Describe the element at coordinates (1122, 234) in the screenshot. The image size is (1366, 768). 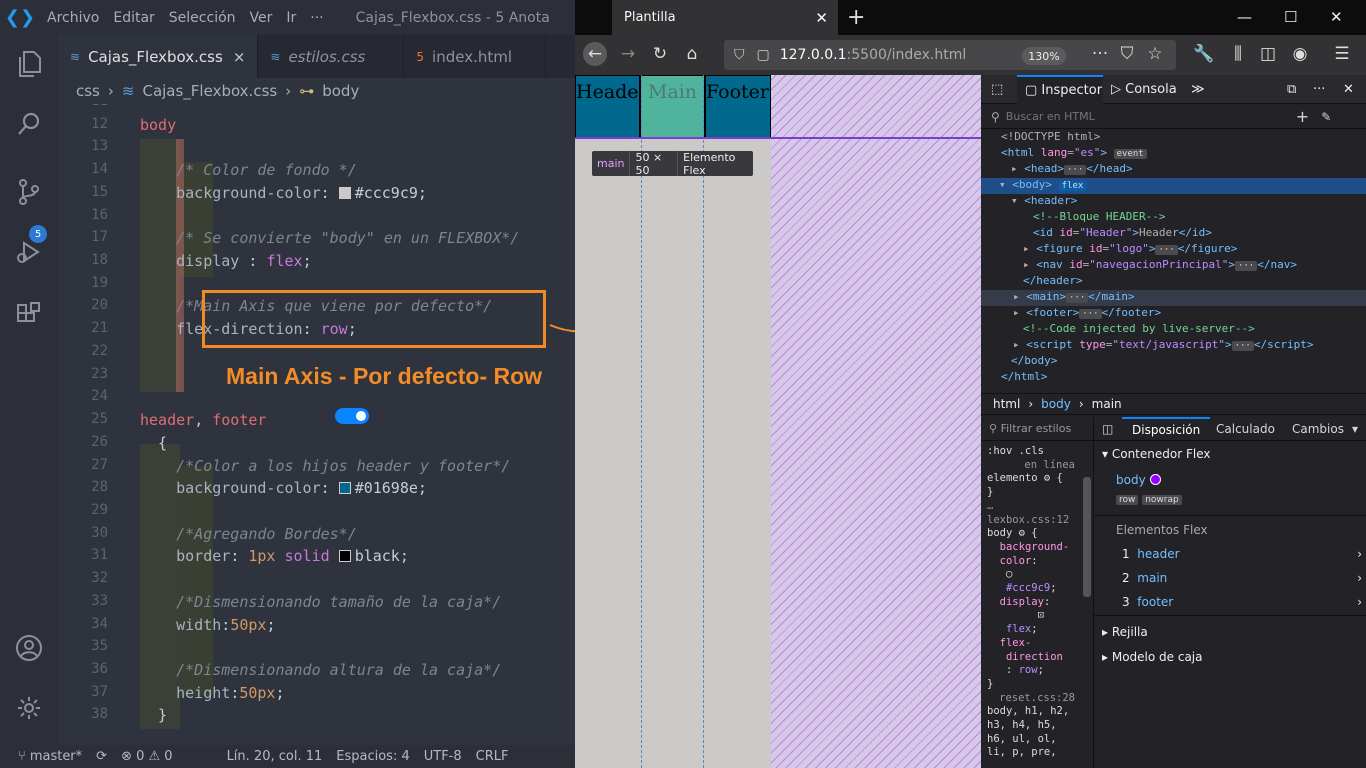
I see `markup-node: <id id="Header">Header</id>` at that location.